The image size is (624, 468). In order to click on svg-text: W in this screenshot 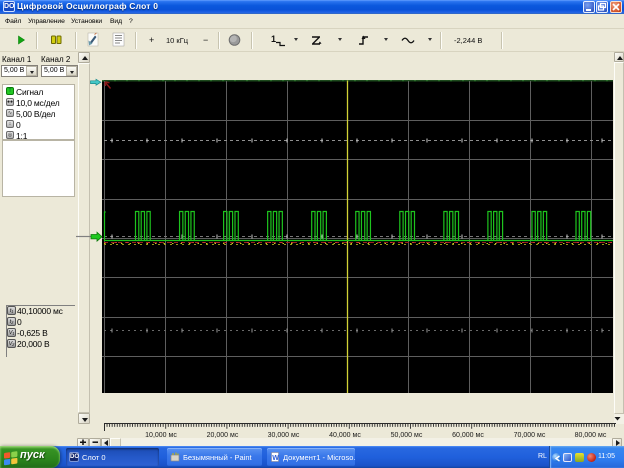, I will do `click(275, 458)`.